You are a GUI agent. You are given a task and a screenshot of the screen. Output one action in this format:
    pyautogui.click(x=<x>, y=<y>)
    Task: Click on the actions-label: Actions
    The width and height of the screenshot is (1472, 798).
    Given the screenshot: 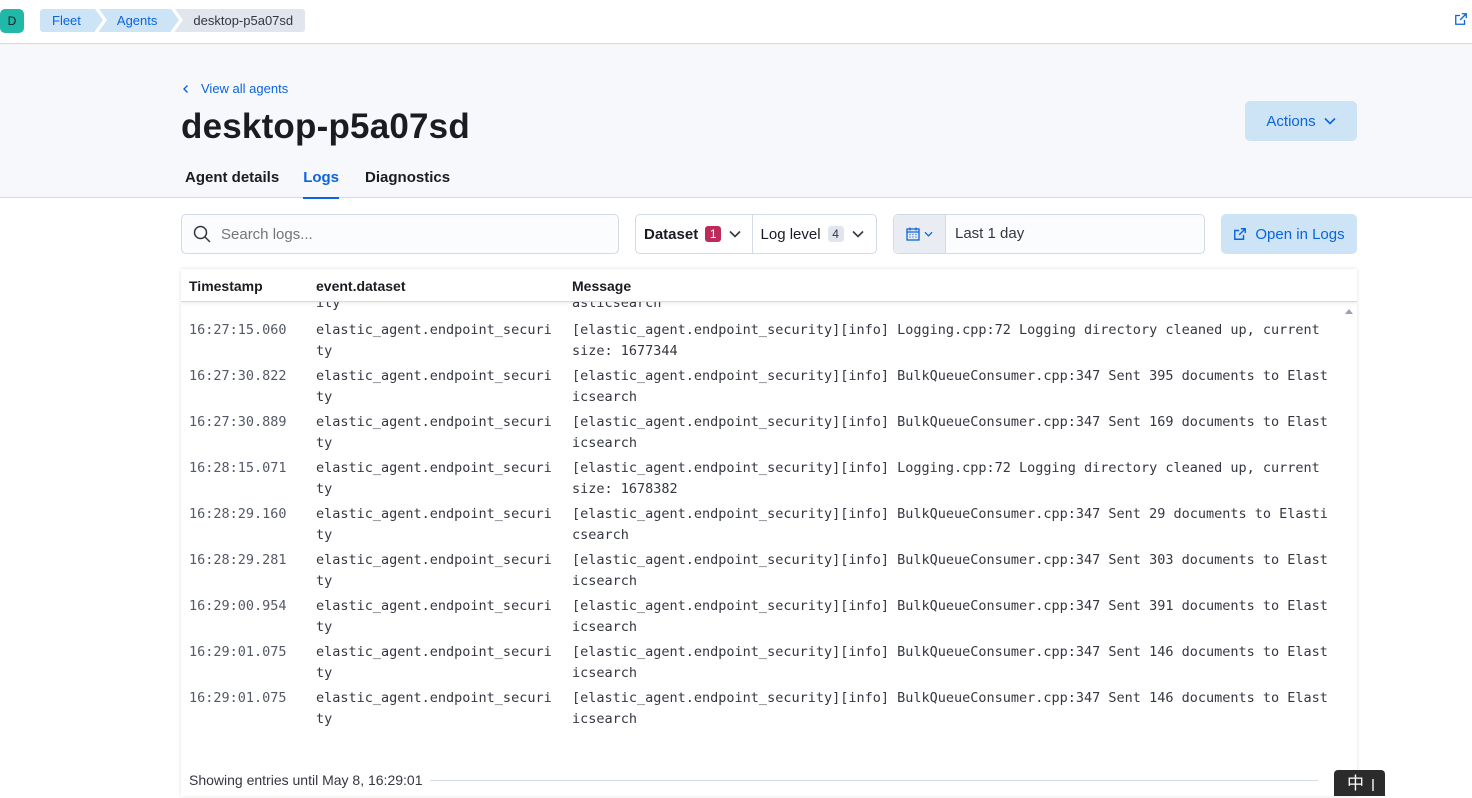 What is the action you would take?
    pyautogui.click(x=1291, y=121)
    